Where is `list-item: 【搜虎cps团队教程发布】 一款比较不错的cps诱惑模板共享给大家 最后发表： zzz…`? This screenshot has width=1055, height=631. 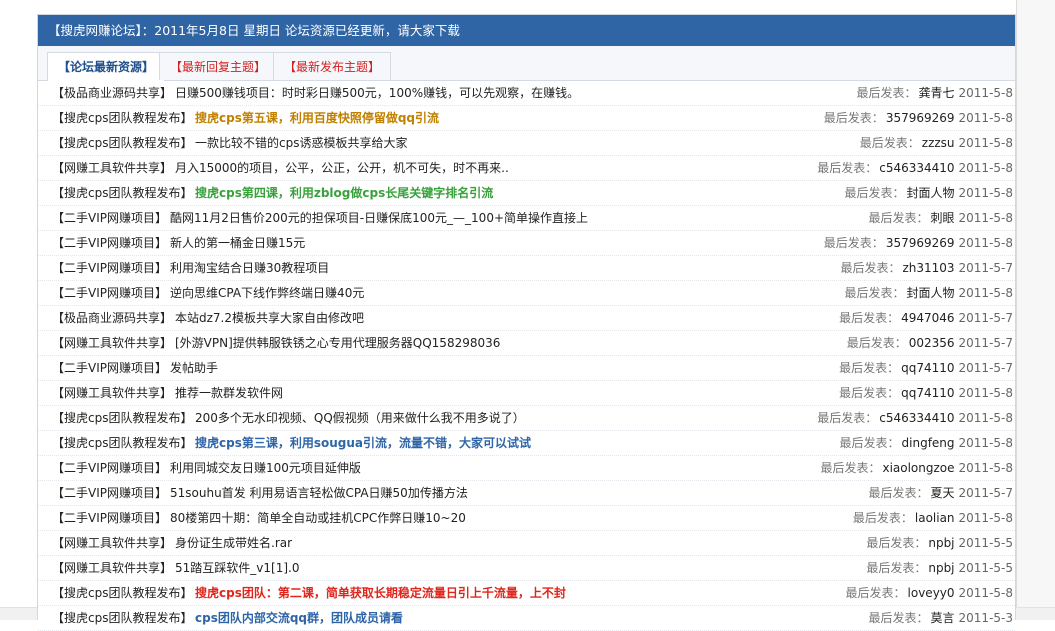
list-item: 【搜虎cps团队教程发布】 一款比较不错的cps诱惑模板共享给大家 最后发表： zzz… is located at coordinates (526, 143).